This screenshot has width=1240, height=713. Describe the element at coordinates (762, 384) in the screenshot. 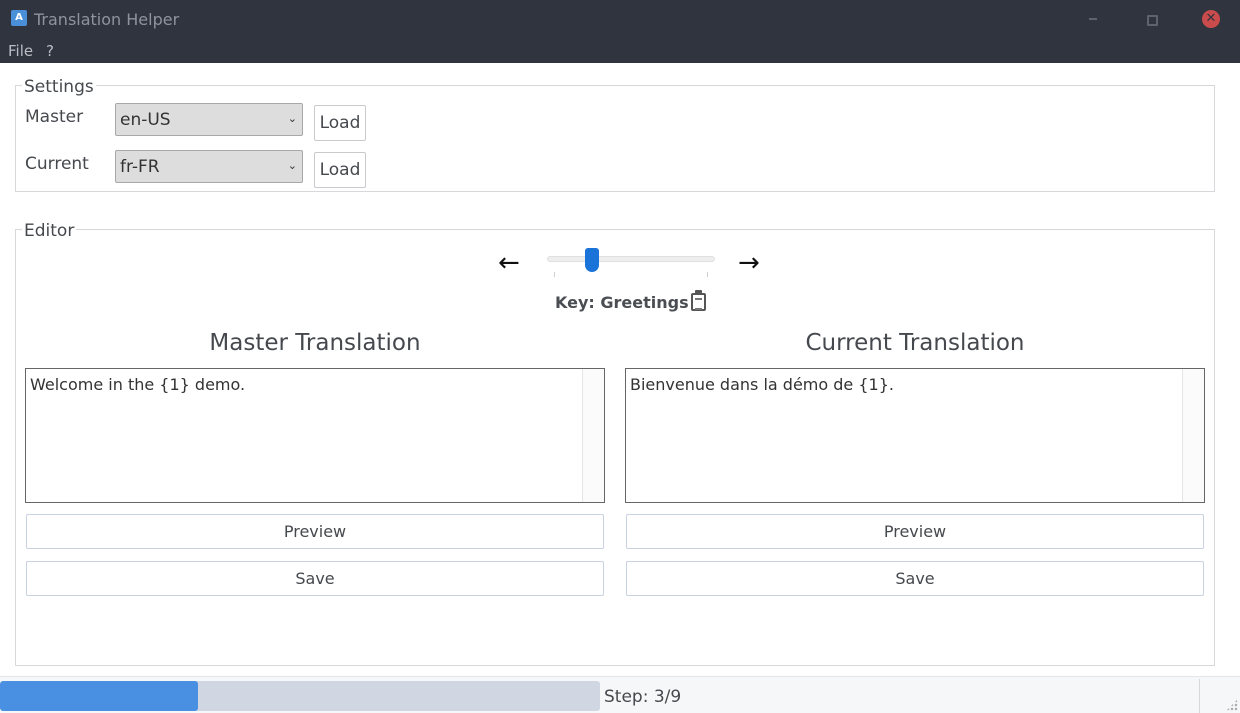

I see `current-translation-text: Bienvenue dans la démo de {1}.` at that location.